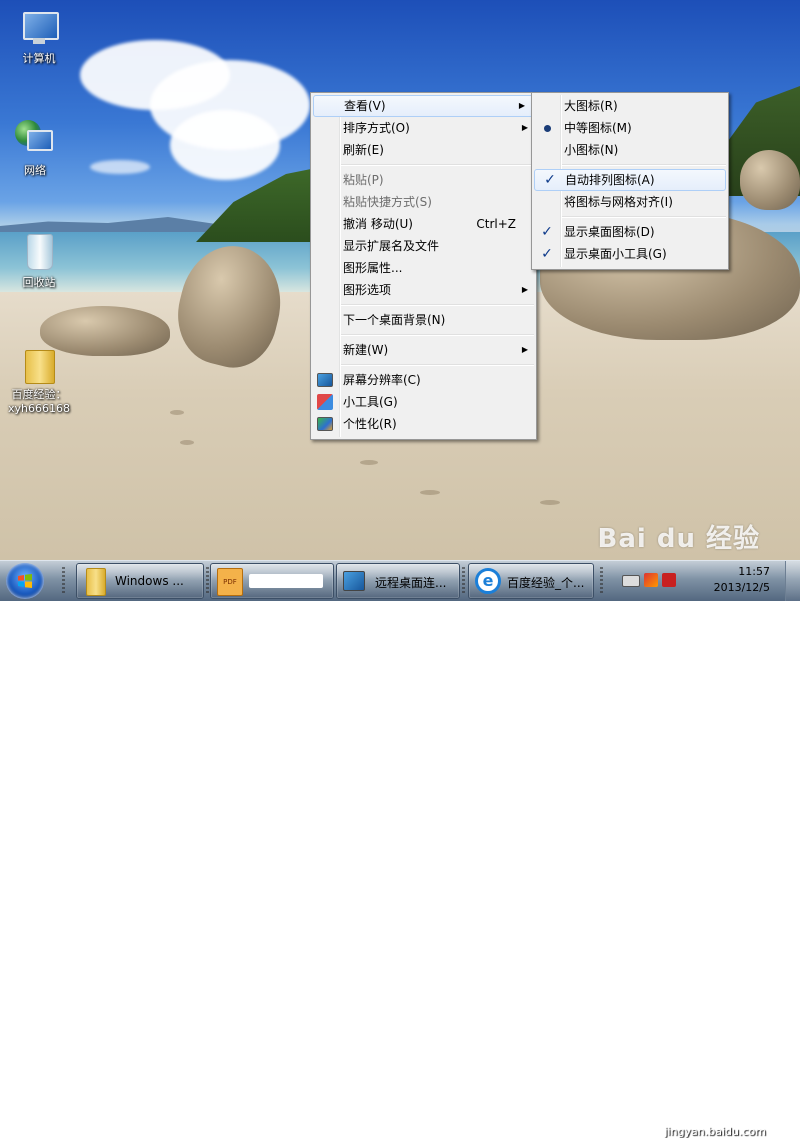  What do you see at coordinates (367, 290) in the screenshot?
I see `menu-item-label: 图形选项` at bounding box center [367, 290].